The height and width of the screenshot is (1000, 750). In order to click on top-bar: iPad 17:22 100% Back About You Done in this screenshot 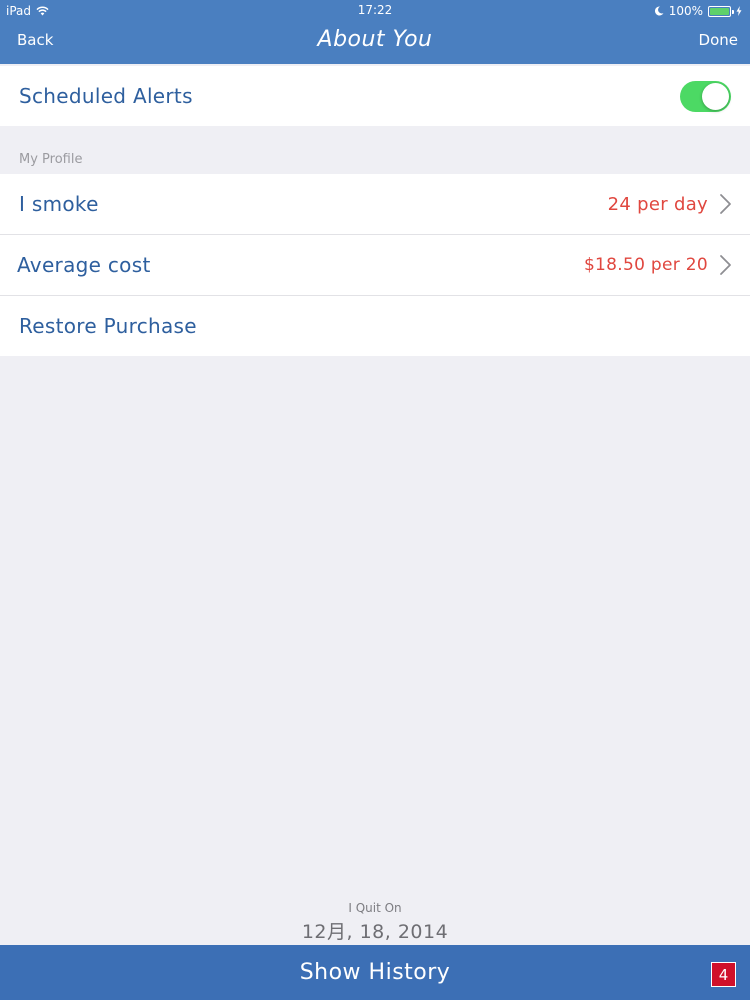, I will do `click(375, 32)`.